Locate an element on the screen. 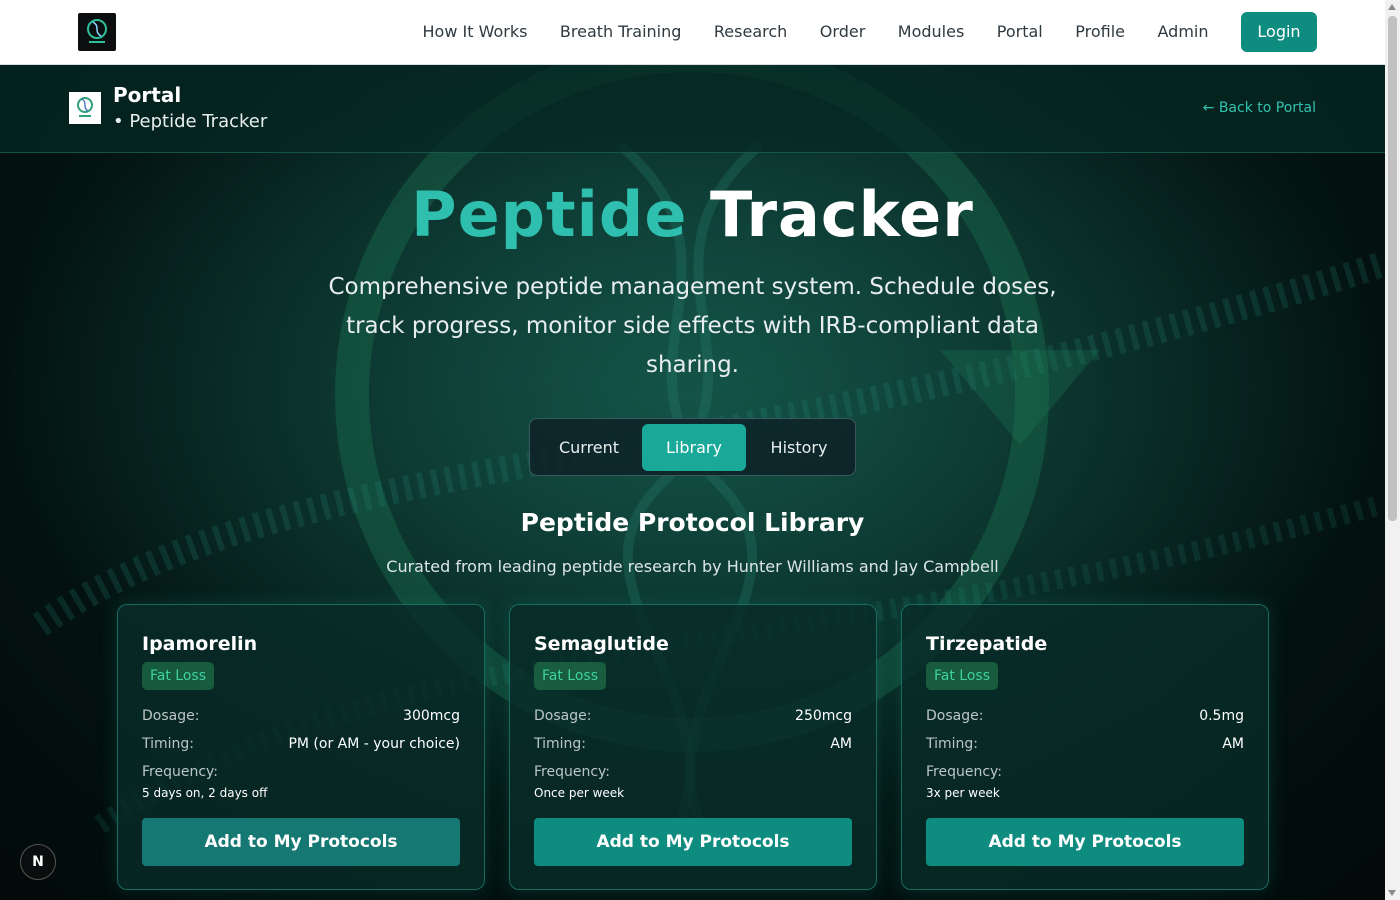 Image resolution: width=1400 pixels, height=900 pixels. portal-section-name: • Peptide Tracker is located at coordinates (190, 121).